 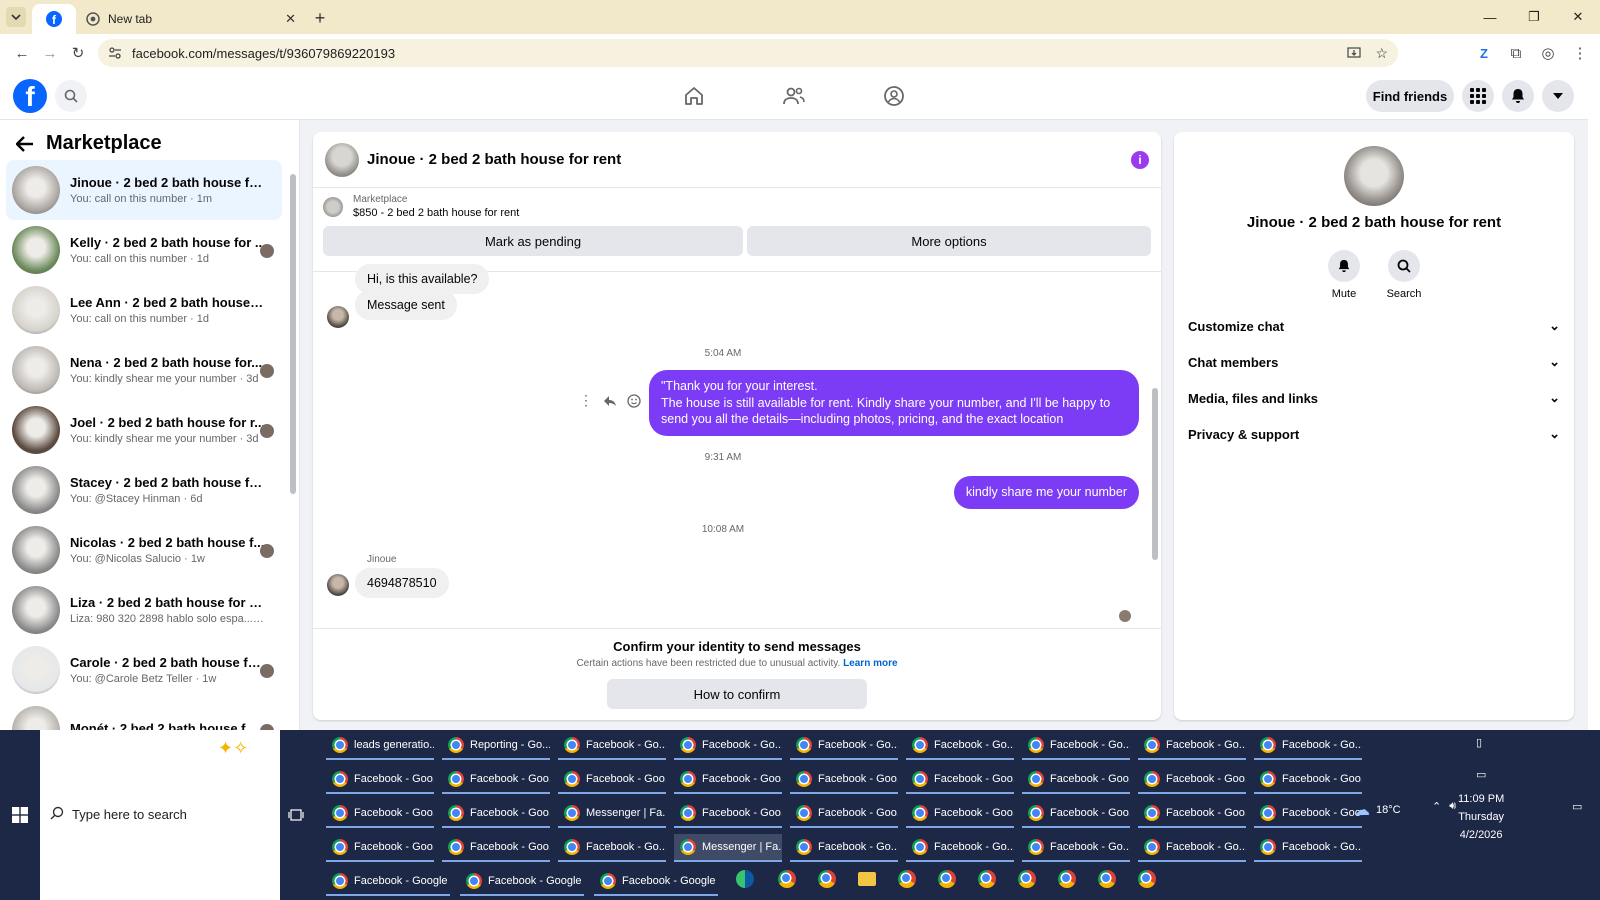 I want to click on mute-action: Mute, so click(x=1344, y=275).